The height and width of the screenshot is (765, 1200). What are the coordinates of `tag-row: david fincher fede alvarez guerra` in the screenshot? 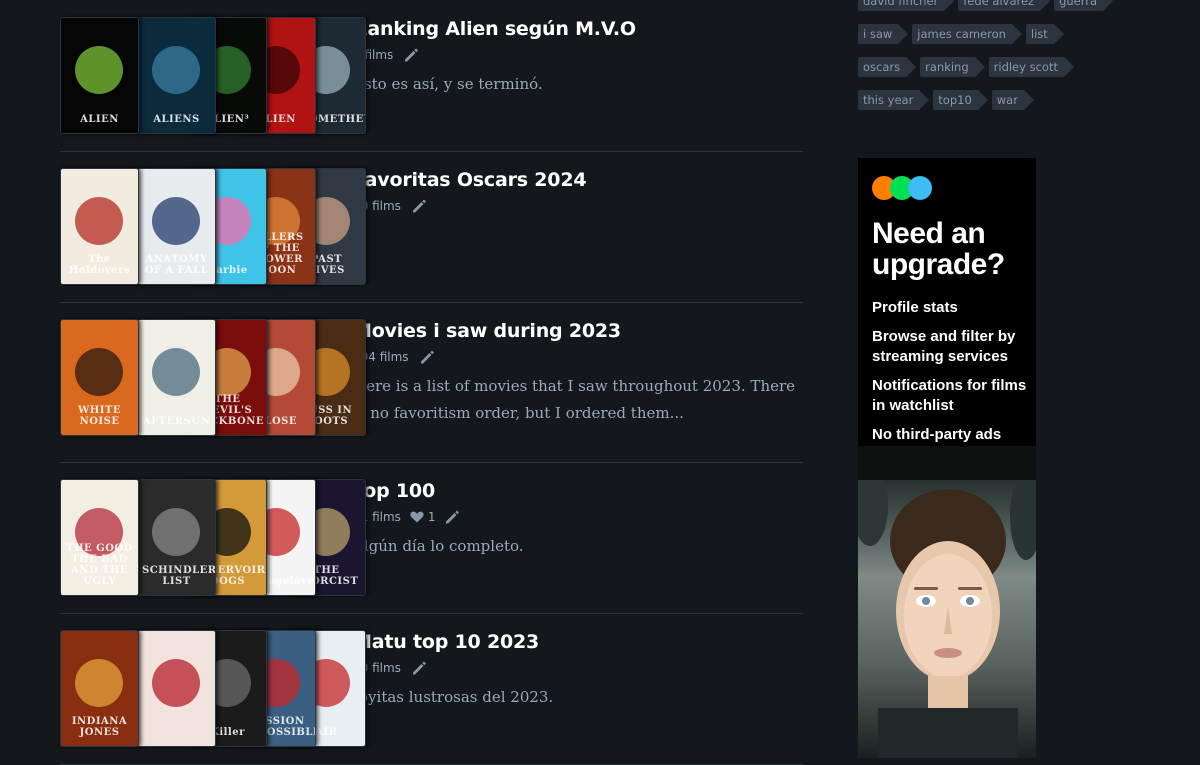 It's located at (998, 6).